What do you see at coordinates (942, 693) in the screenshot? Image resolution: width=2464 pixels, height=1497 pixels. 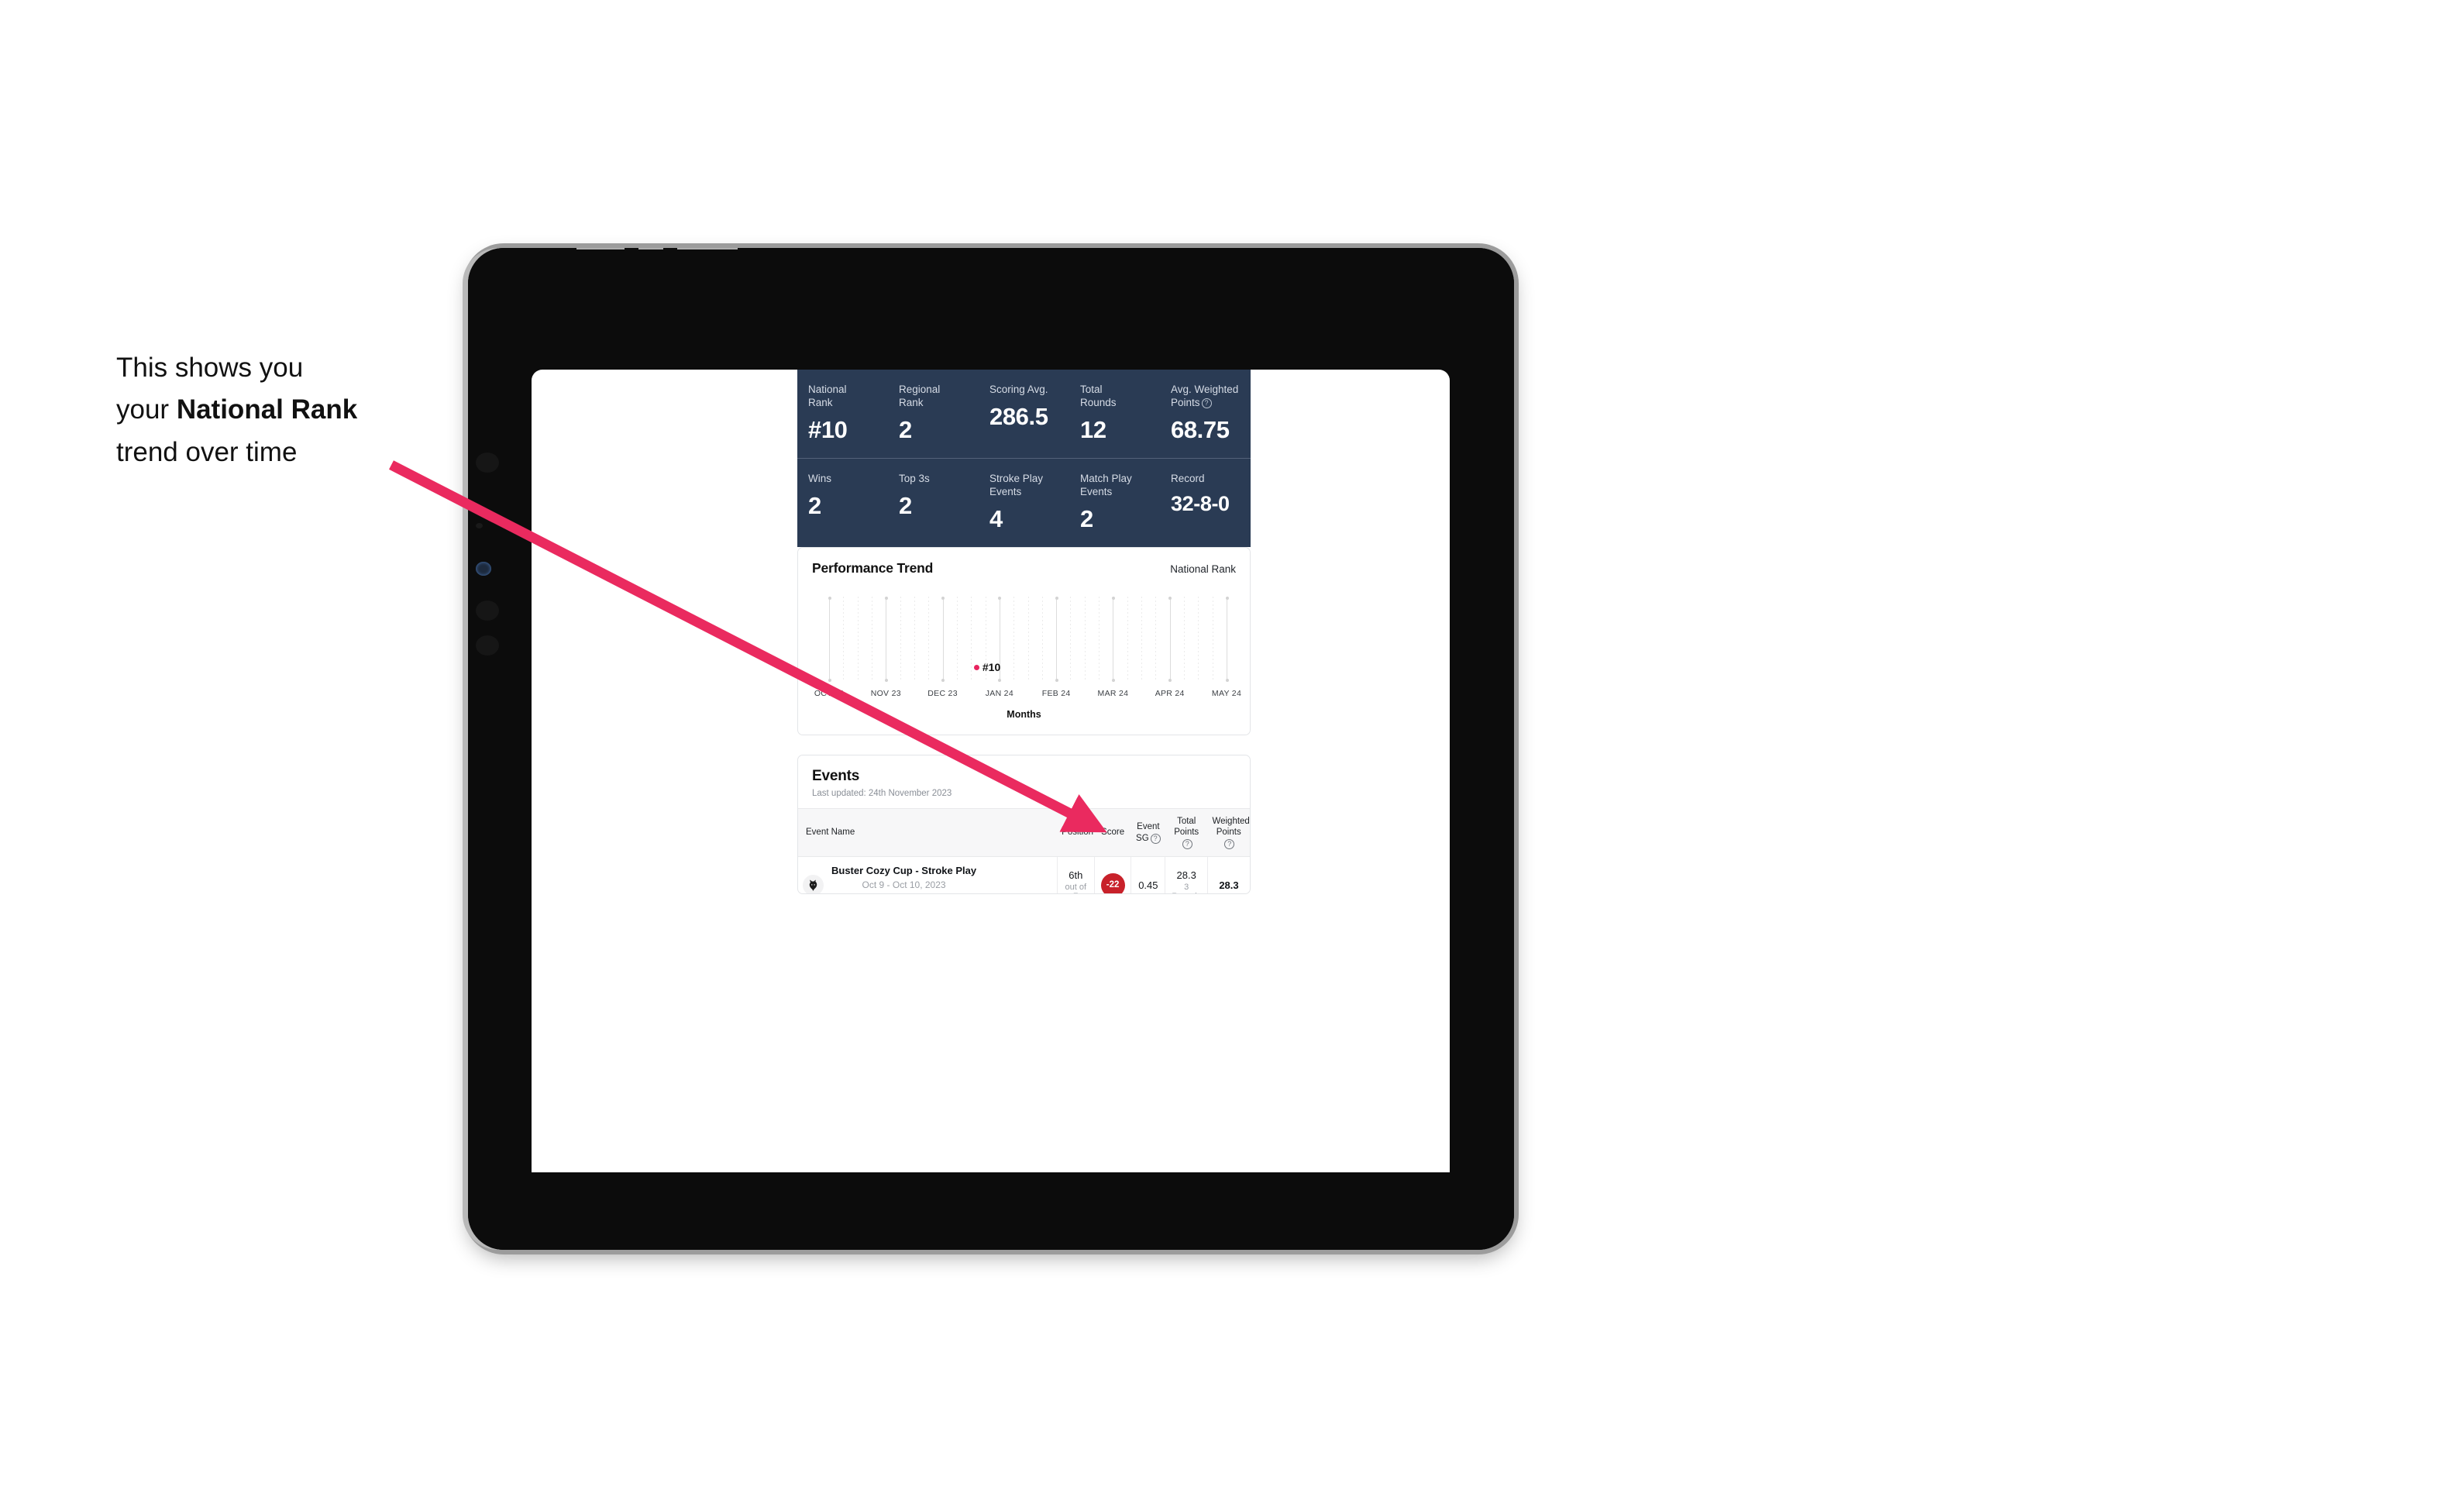 I see `x-axis-tick-label: DEC 23` at bounding box center [942, 693].